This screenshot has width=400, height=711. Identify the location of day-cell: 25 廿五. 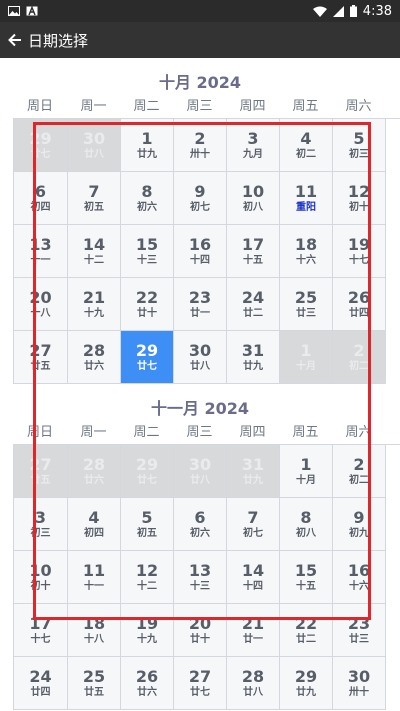
(94, 683).